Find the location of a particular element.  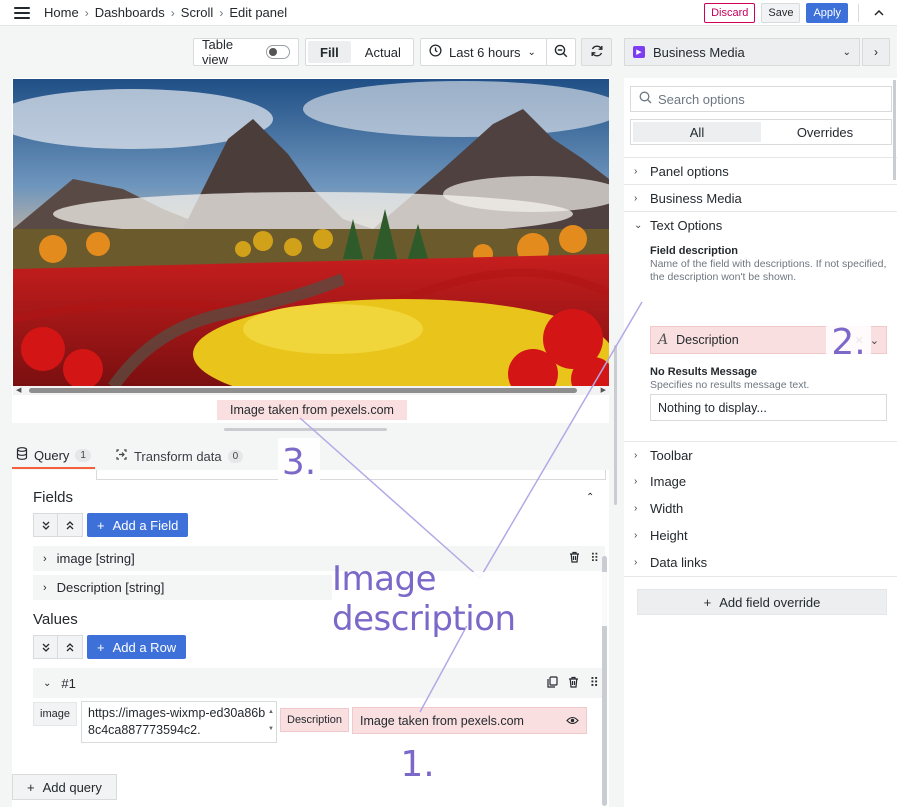

section-image: › Image is located at coordinates (760, 481).